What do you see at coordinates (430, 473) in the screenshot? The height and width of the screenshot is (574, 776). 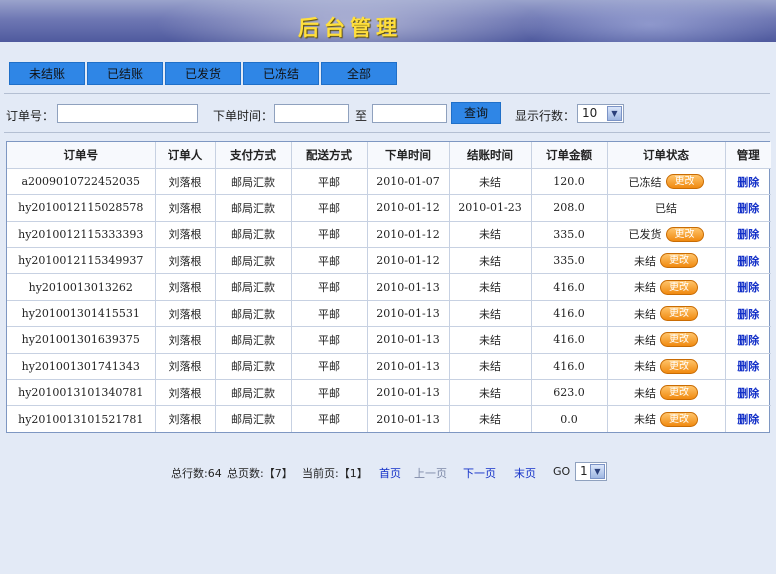 I see `prev-page-link: 上一页` at bounding box center [430, 473].